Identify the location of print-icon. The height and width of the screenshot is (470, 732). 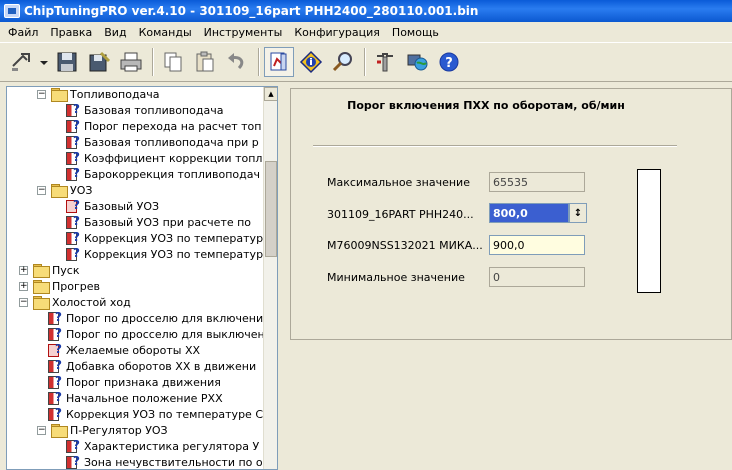
(131, 62).